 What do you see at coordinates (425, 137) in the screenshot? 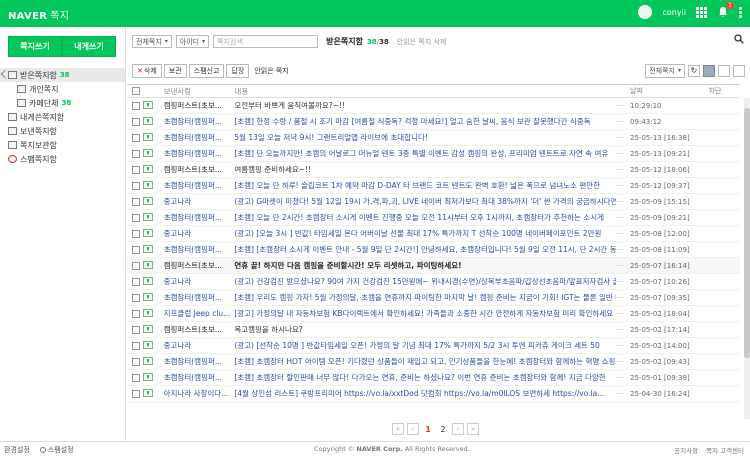
I see `message-preview: 5월 13일 오늘 저녁 9시! 그랜트리얼앱 라이브에 초대합니다!` at bounding box center [425, 137].